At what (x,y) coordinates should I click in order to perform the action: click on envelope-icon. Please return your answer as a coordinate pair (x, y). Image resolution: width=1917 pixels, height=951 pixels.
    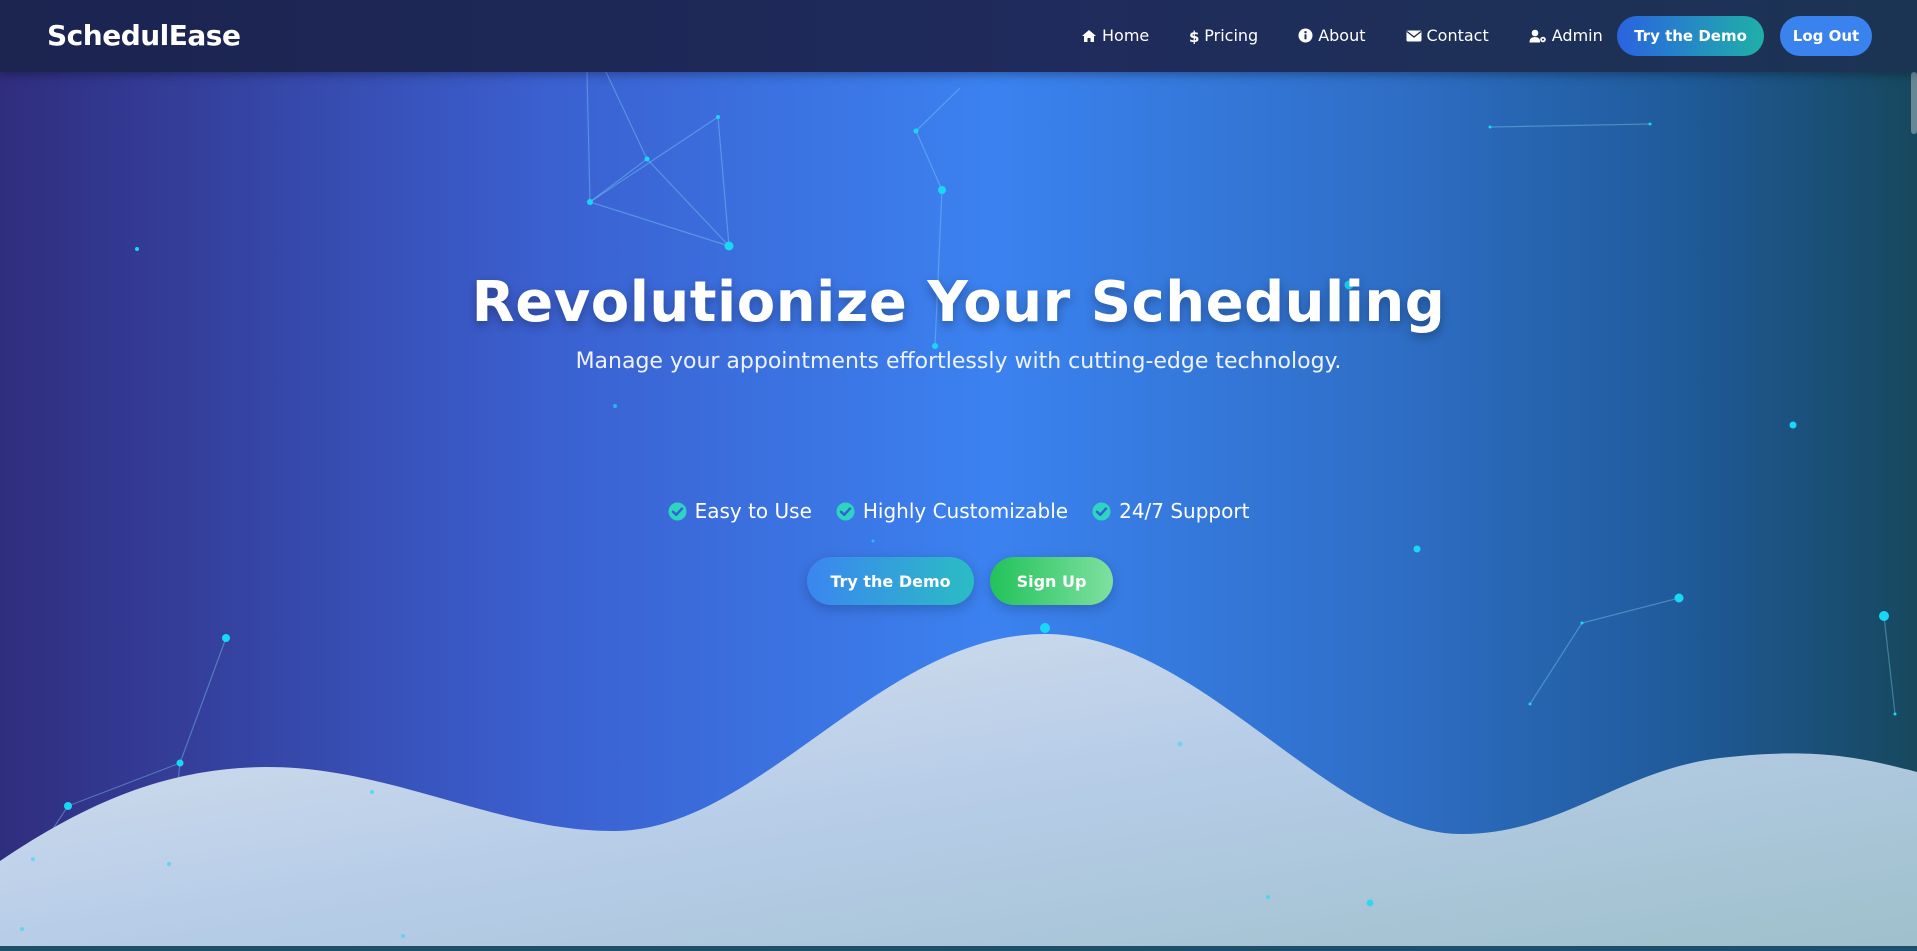
    Looking at the image, I should click on (1413, 35).